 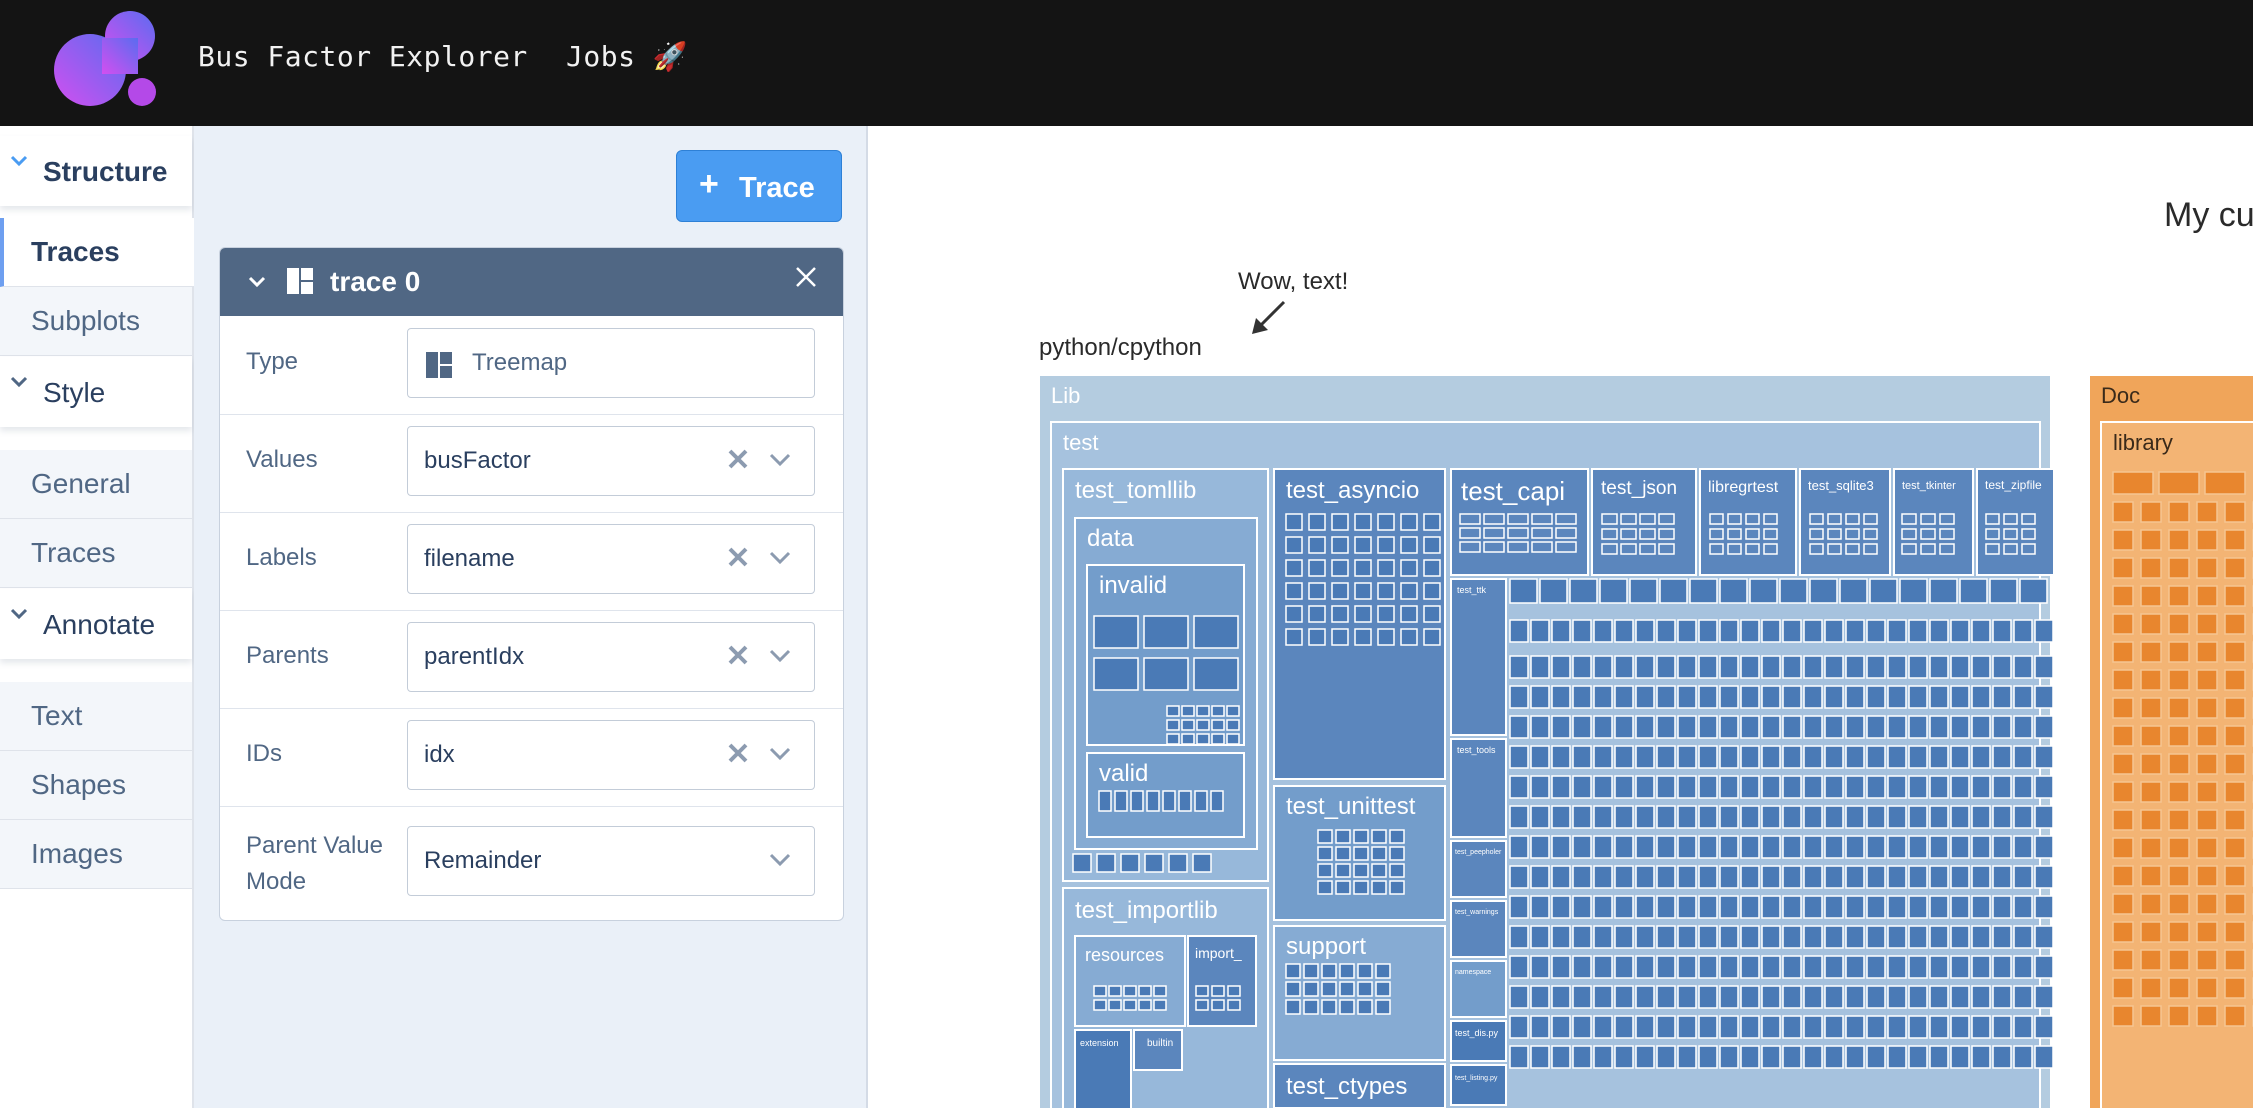 I want to click on add-trace-button: + Trace, so click(x=759, y=186).